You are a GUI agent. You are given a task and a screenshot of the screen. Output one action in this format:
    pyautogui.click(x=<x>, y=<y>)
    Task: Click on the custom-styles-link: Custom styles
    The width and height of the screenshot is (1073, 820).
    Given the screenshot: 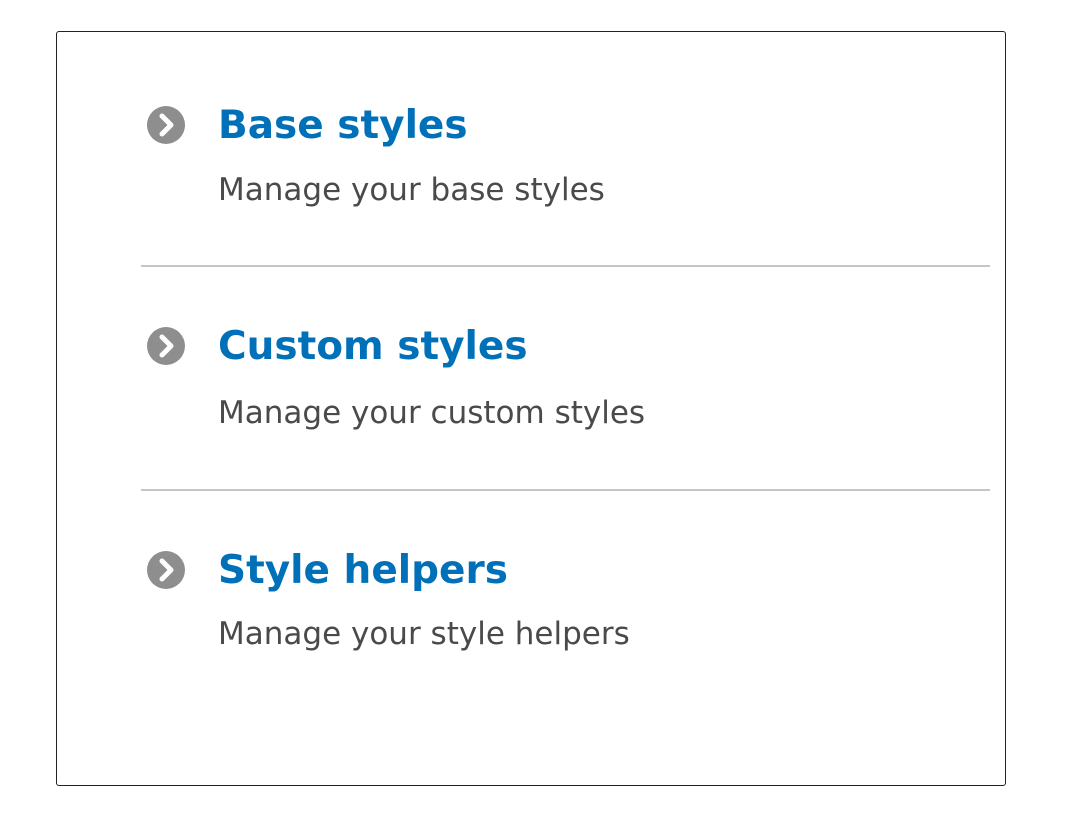 What is the action you would take?
    pyautogui.click(x=373, y=346)
    